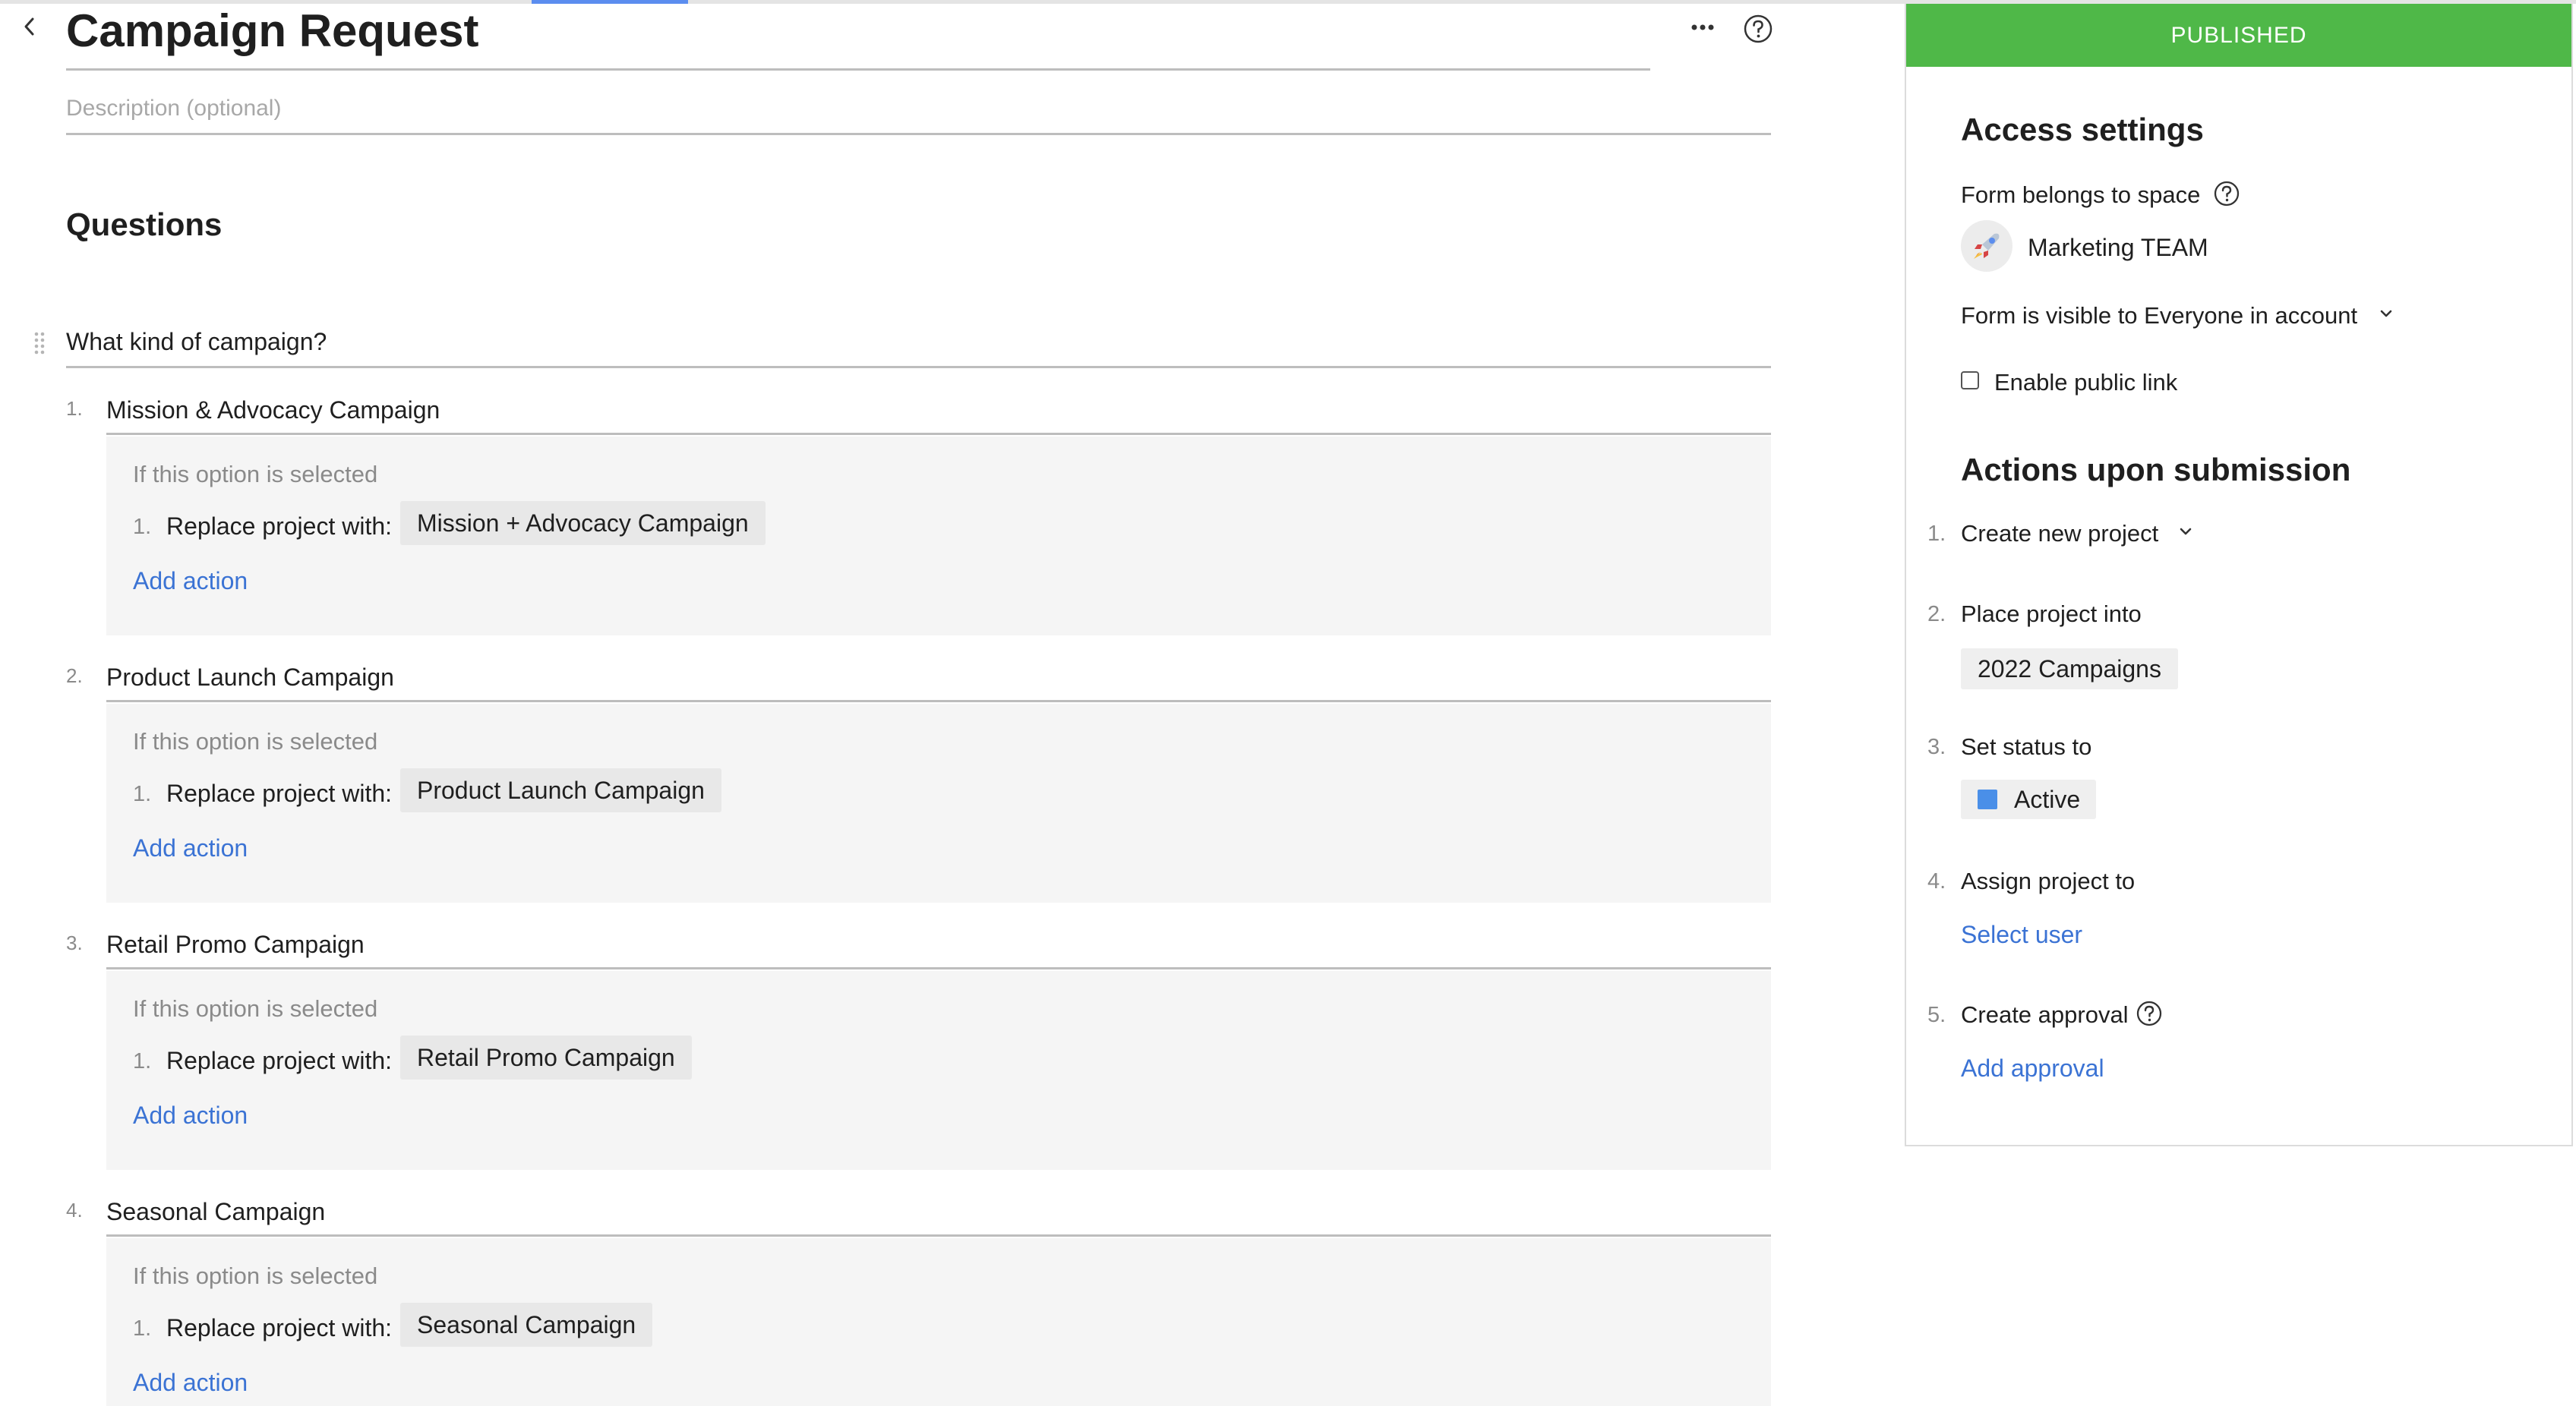  I want to click on action-value-chip: Seasonal Campaign, so click(526, 1325).